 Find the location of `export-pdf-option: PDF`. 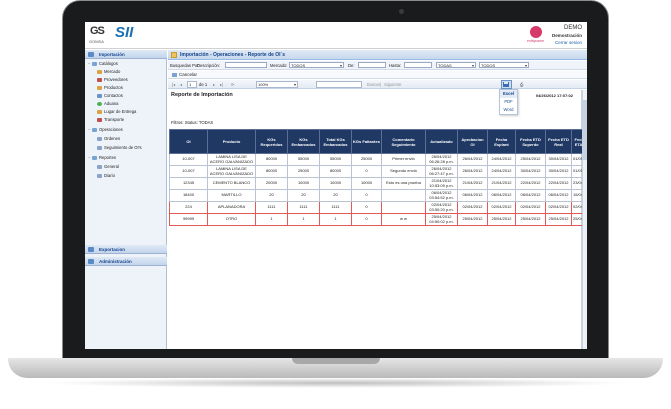

export-pdf-option: PDF is located at coordinates (508, 102).